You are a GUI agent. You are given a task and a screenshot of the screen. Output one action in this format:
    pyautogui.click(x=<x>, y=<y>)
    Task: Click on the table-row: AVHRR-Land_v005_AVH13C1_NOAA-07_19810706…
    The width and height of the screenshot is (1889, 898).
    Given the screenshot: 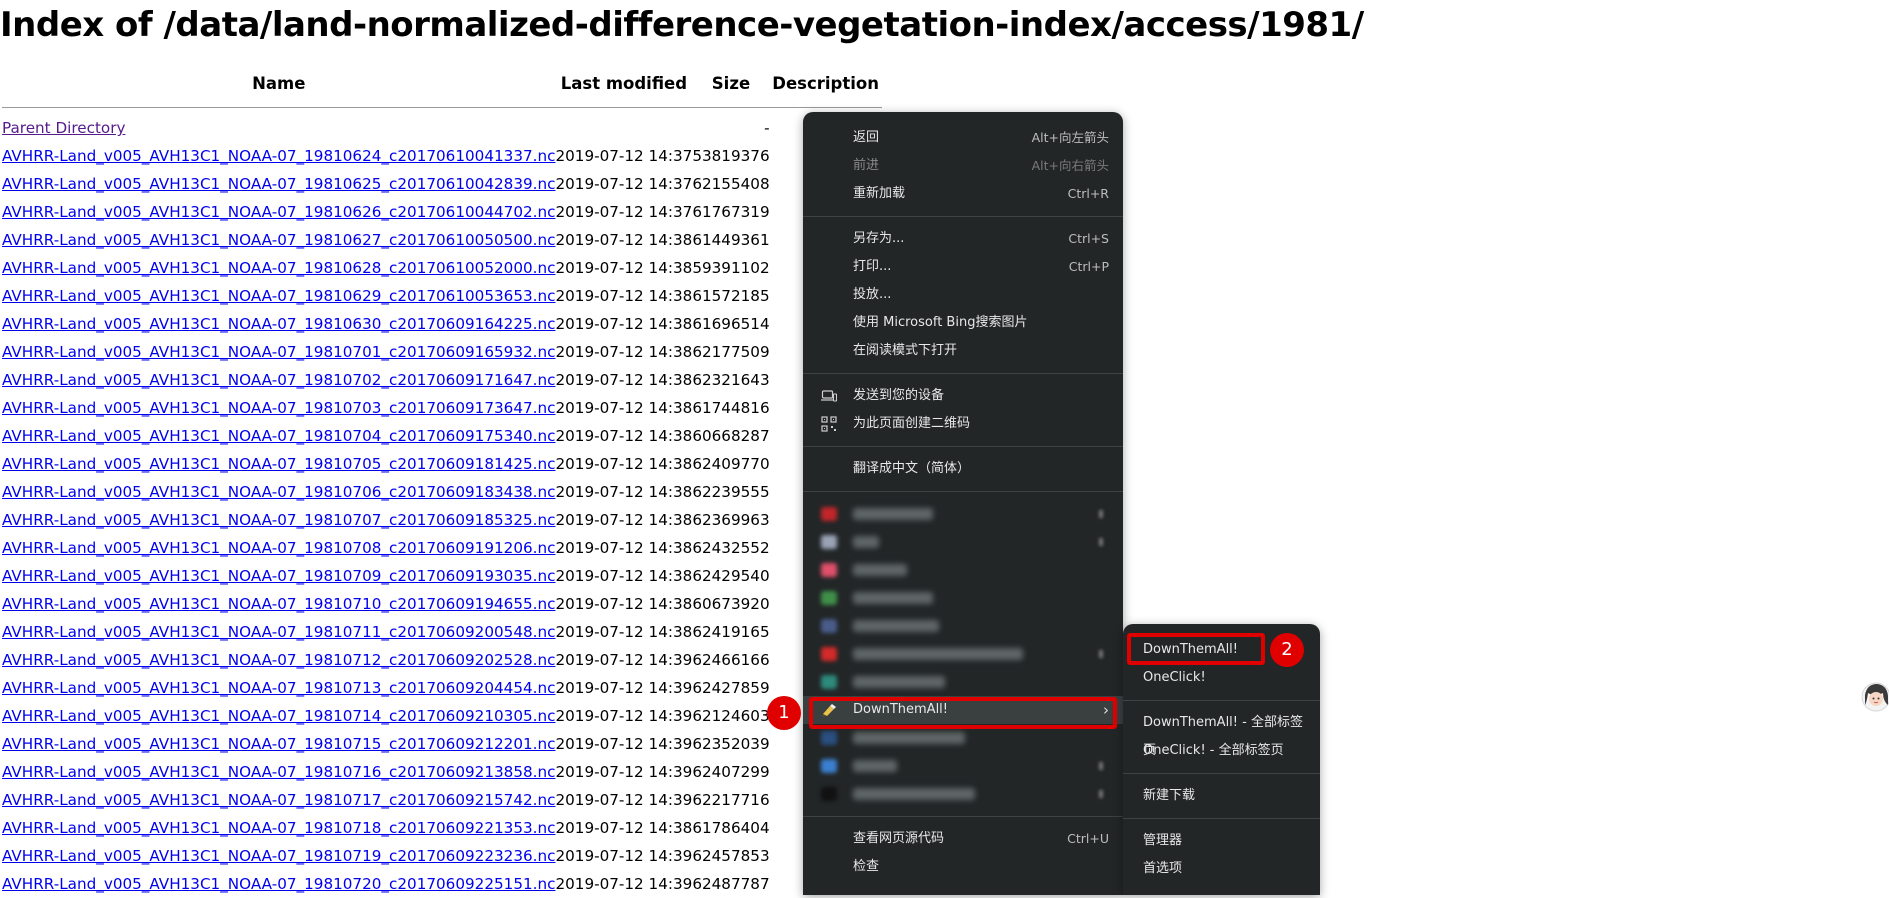 What is the action you would take?
    pyautogui.click(x=442, y=492)
    